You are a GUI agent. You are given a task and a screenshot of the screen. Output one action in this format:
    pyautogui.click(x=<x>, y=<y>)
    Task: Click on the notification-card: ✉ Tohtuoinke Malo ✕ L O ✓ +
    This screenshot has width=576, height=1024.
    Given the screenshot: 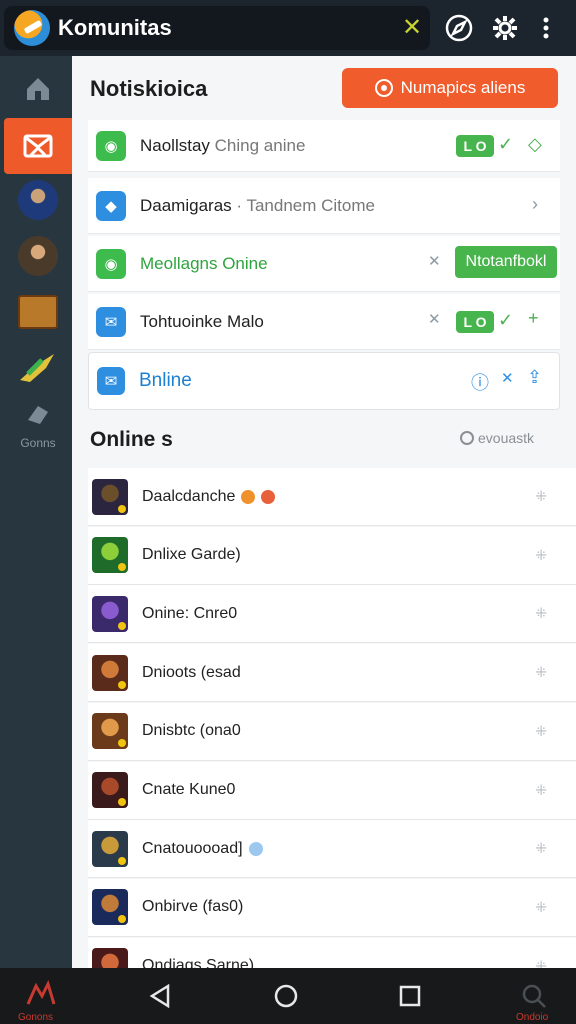 What is the action you would take?
    pyautogui.click(x=324, y=322)
    